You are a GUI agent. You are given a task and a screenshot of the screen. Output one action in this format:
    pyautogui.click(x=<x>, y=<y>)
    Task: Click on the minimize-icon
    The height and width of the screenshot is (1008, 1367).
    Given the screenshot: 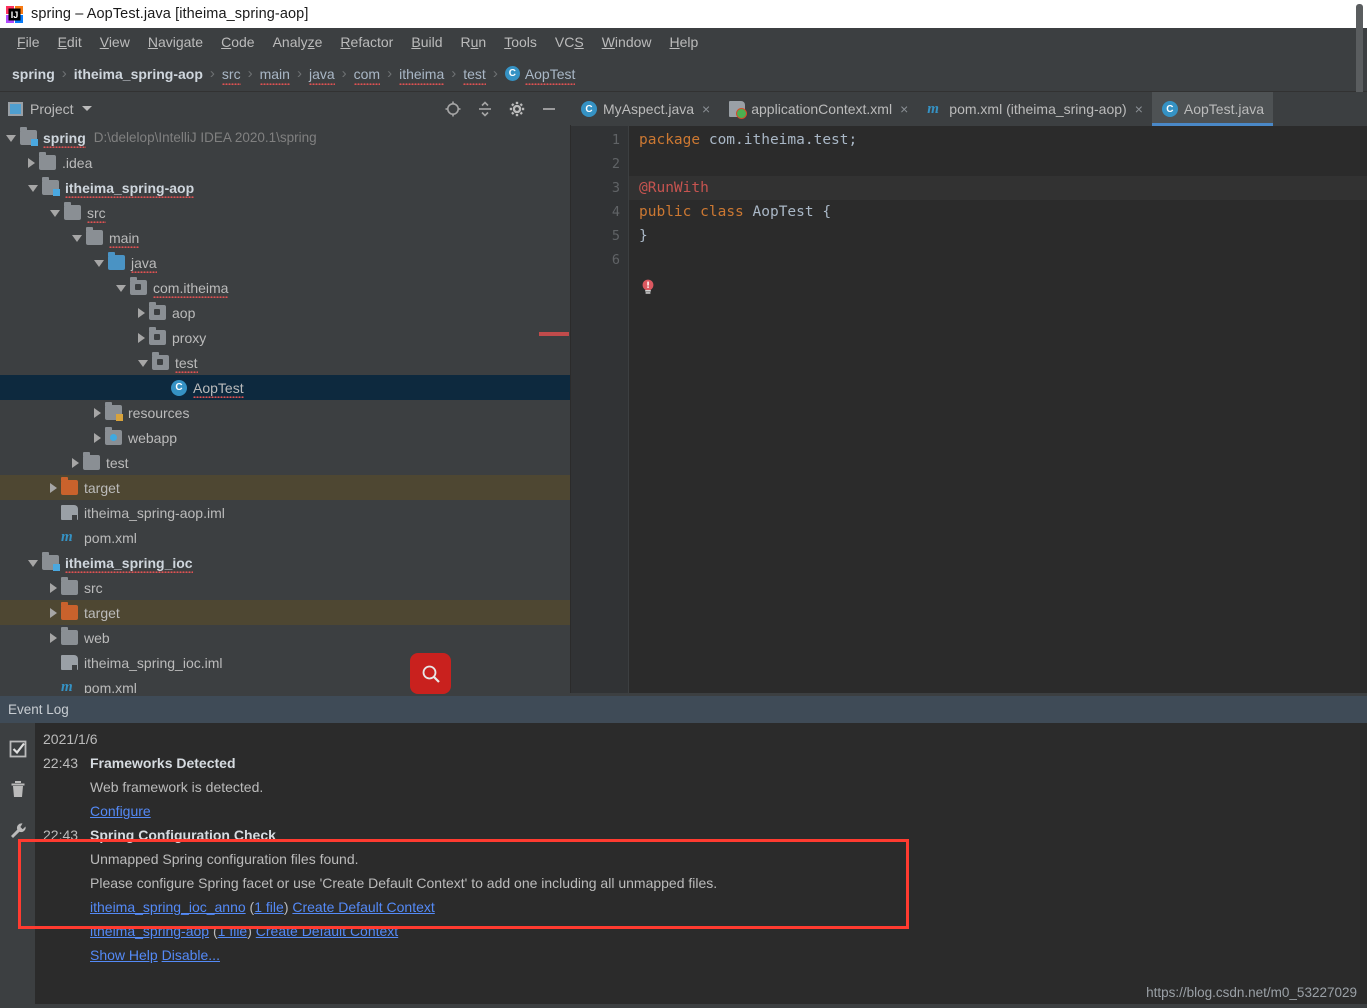 What is the action you would take?
    pyautogui.click(x=549, y=109)
    